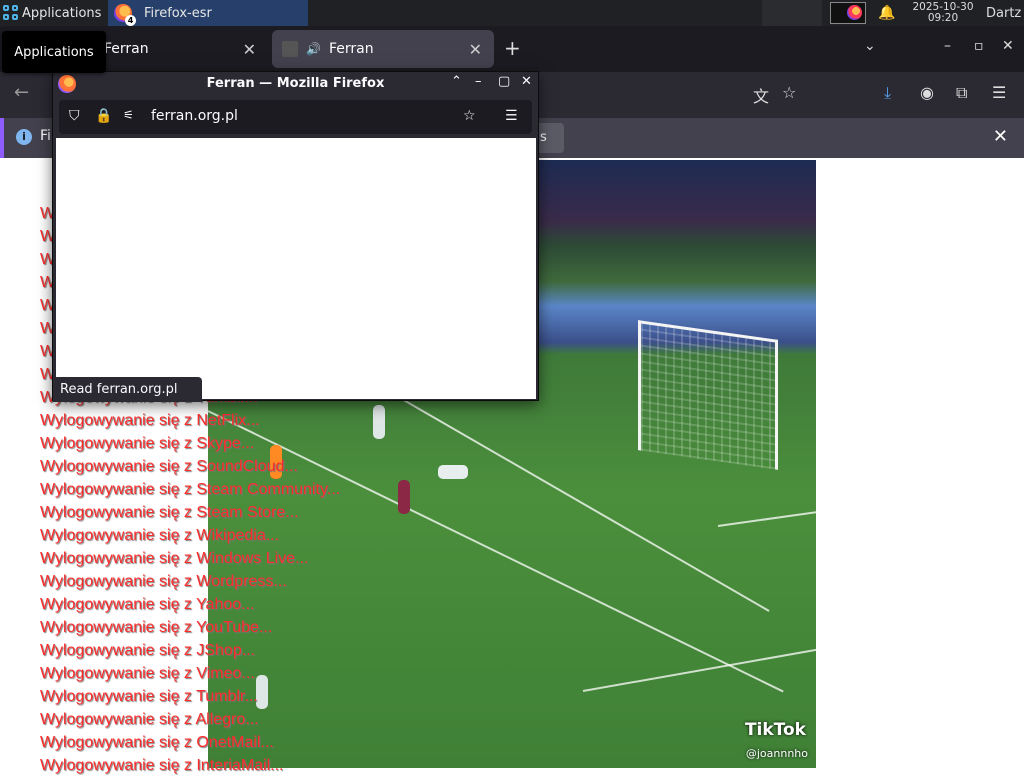 This screenshot has height=777, width=1024. I want to click on applications-label: Applications, so click(62, 13).